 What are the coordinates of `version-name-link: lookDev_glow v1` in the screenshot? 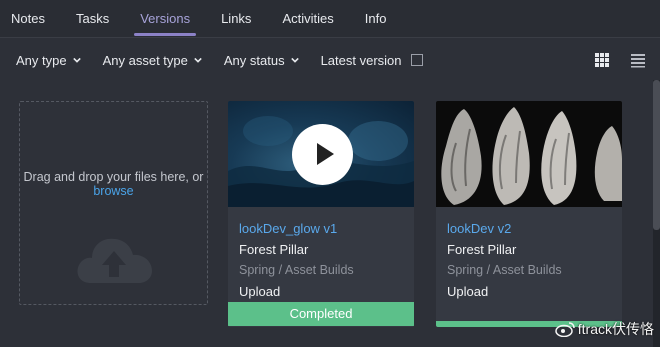 It's located at (326, 231).